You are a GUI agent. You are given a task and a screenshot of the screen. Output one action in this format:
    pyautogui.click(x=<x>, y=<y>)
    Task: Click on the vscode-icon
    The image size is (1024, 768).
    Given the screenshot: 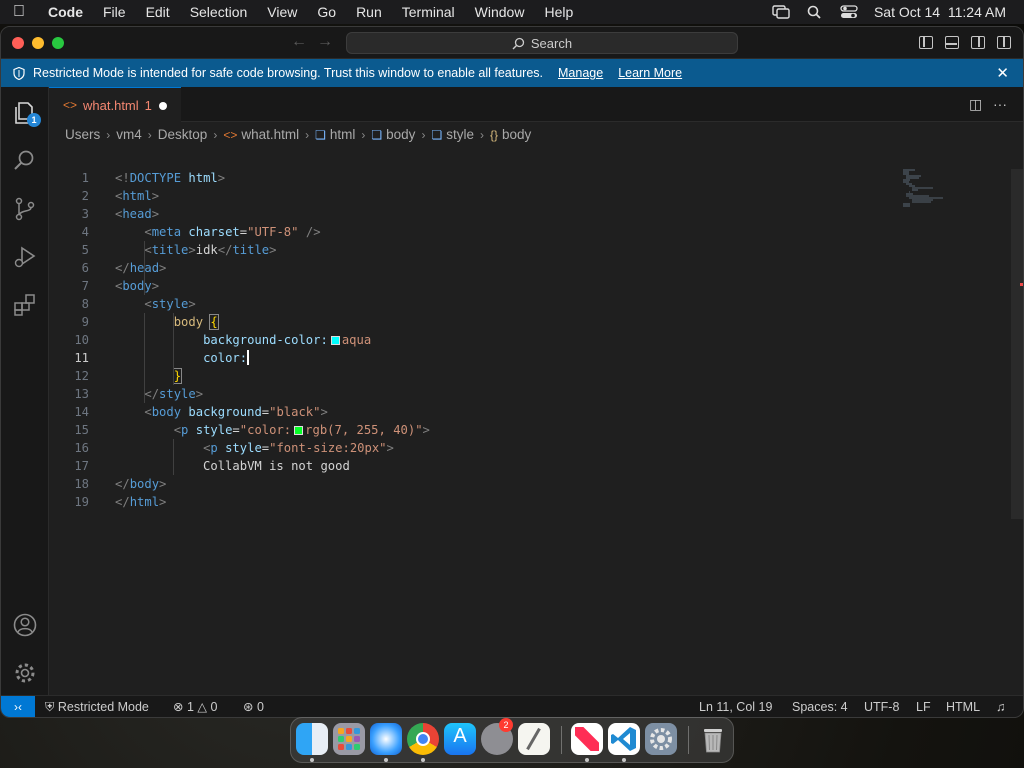 What is the action you would take?
    pyautogui.click(x=624, y=739)
    